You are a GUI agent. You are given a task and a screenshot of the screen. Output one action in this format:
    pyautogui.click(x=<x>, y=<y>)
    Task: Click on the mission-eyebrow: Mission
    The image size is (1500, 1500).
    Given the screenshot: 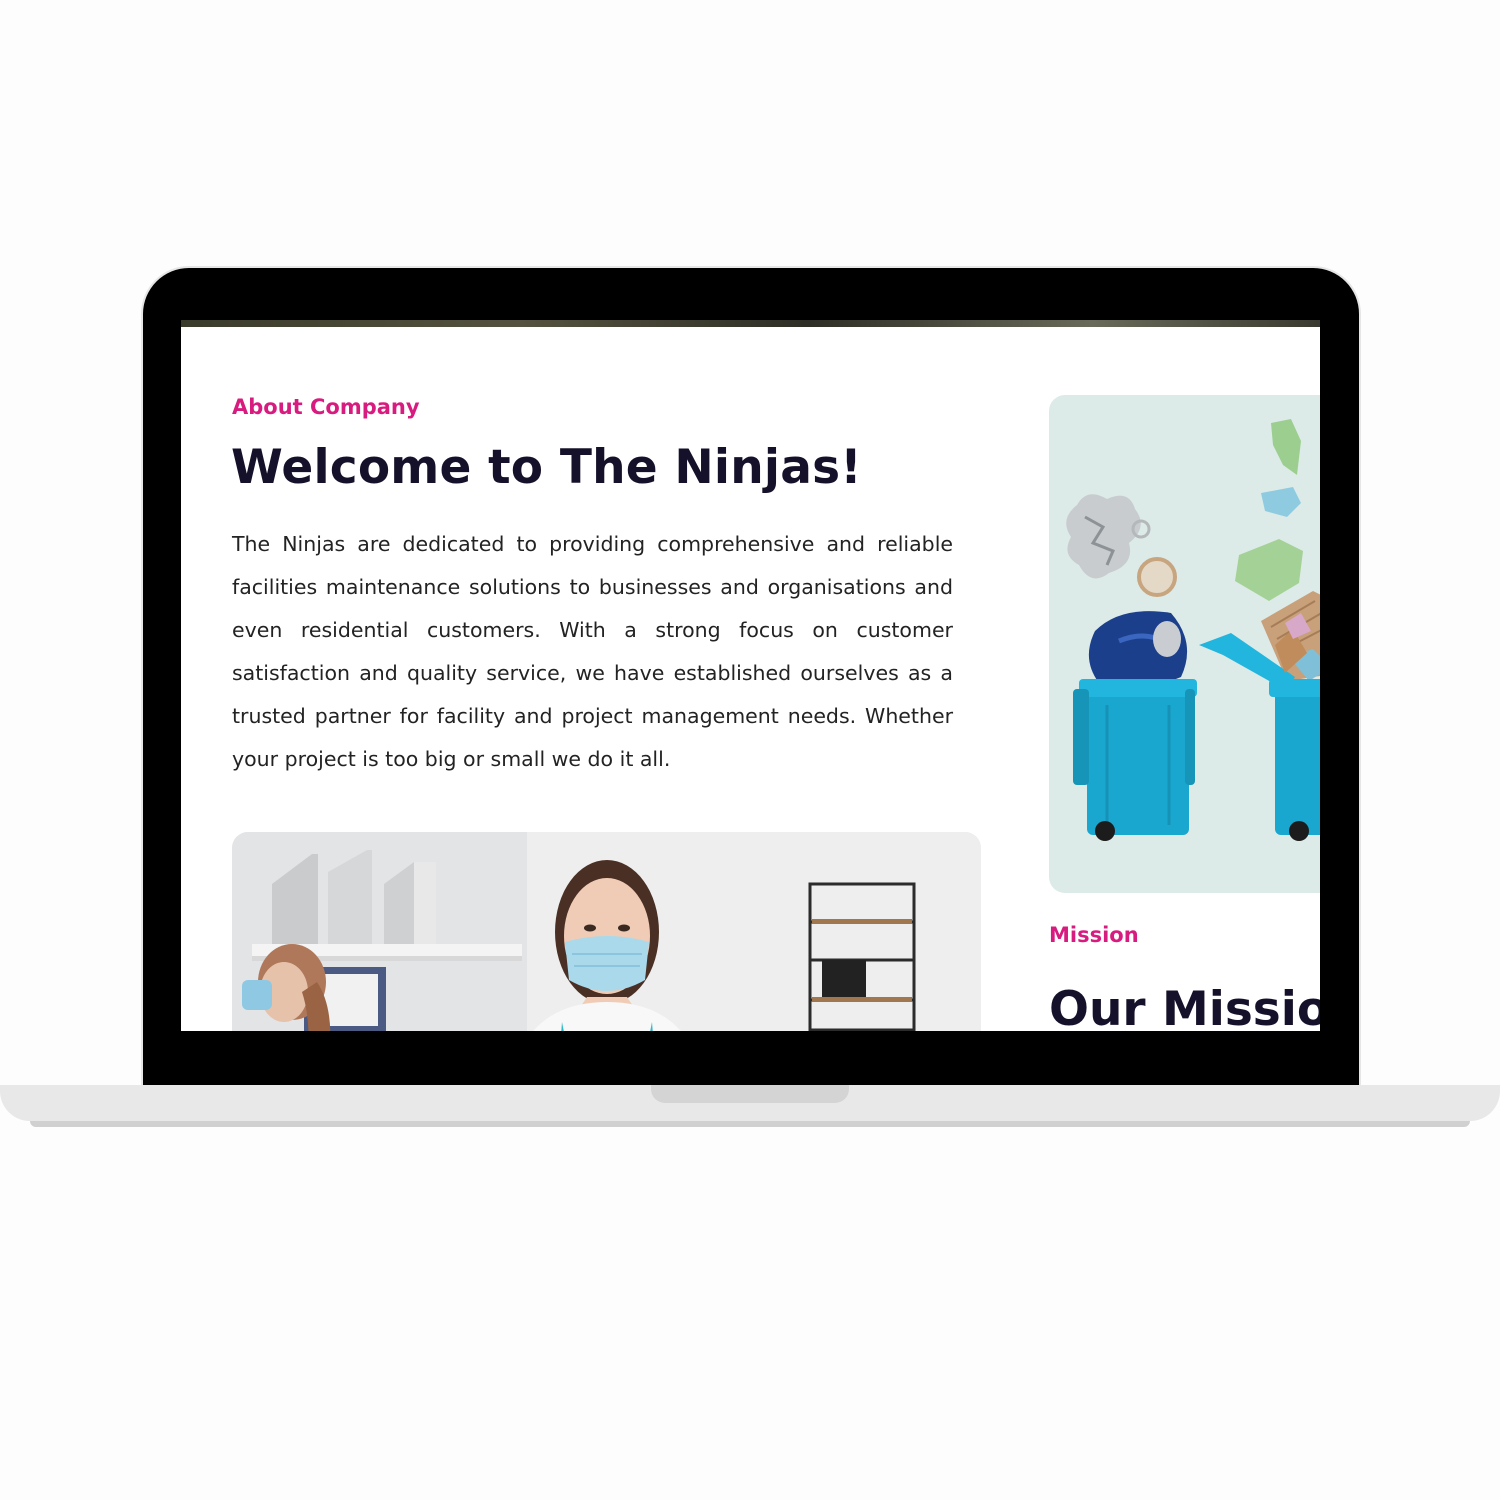 What is the action you would take?
    pyautogui.click(x=1094, y=935)
    